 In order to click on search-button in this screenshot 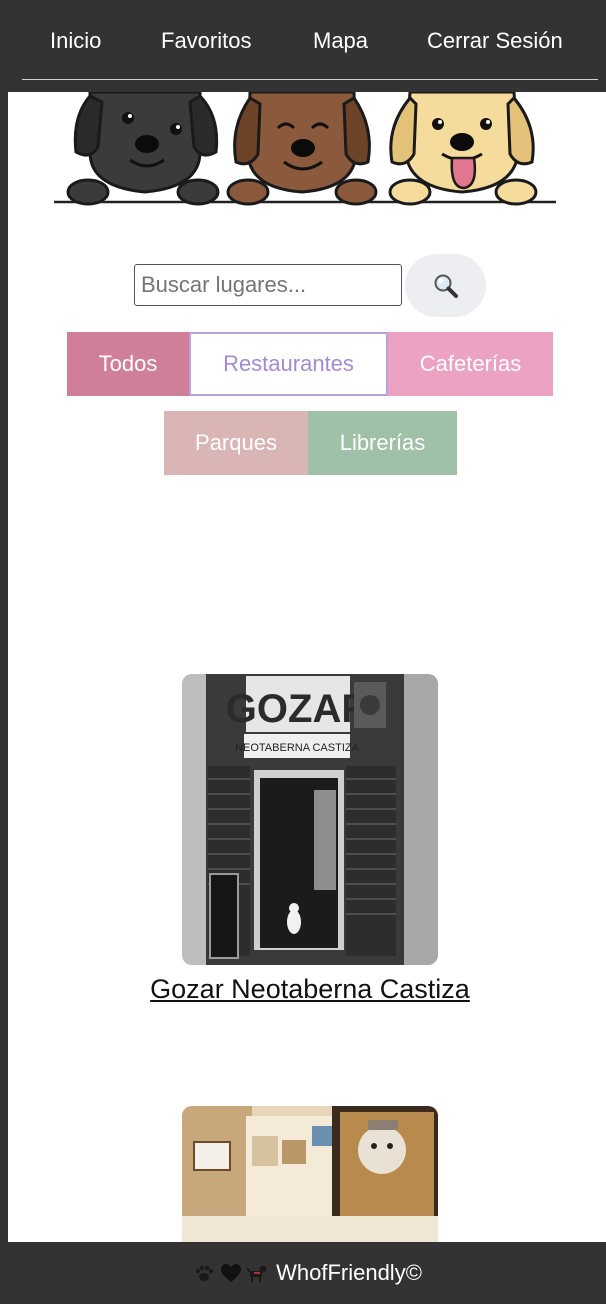, I will do `click(445, 285)`.